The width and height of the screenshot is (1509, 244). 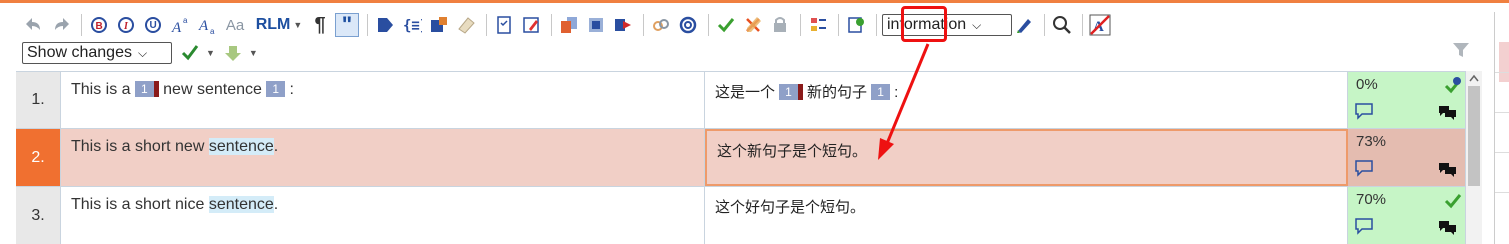 What do you see at coordinates (818, 25) in the screenshot?
I see `filter-list-icon` at bounding box center [818, 25].